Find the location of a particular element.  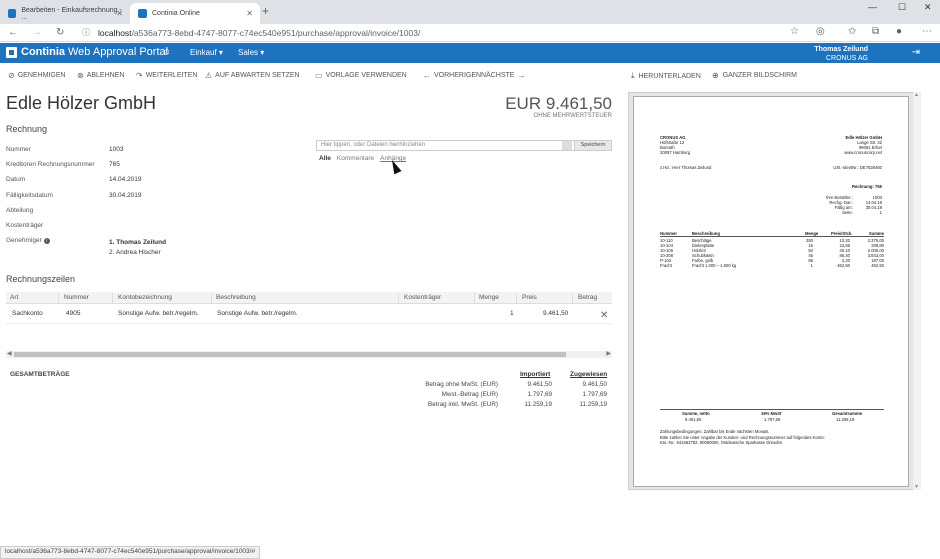

nav-purchase: Einkauf ▾ is located at coordinates (206, 52).